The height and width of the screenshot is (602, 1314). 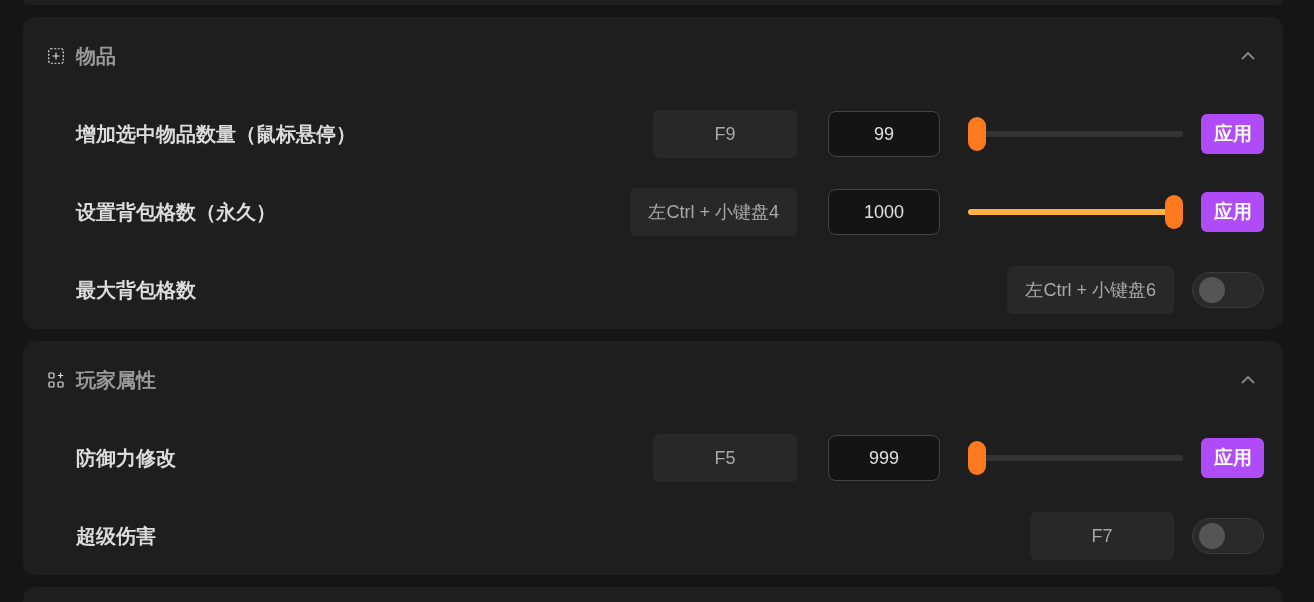 I want to click on value-input: 999, so click(x=884, y=458).